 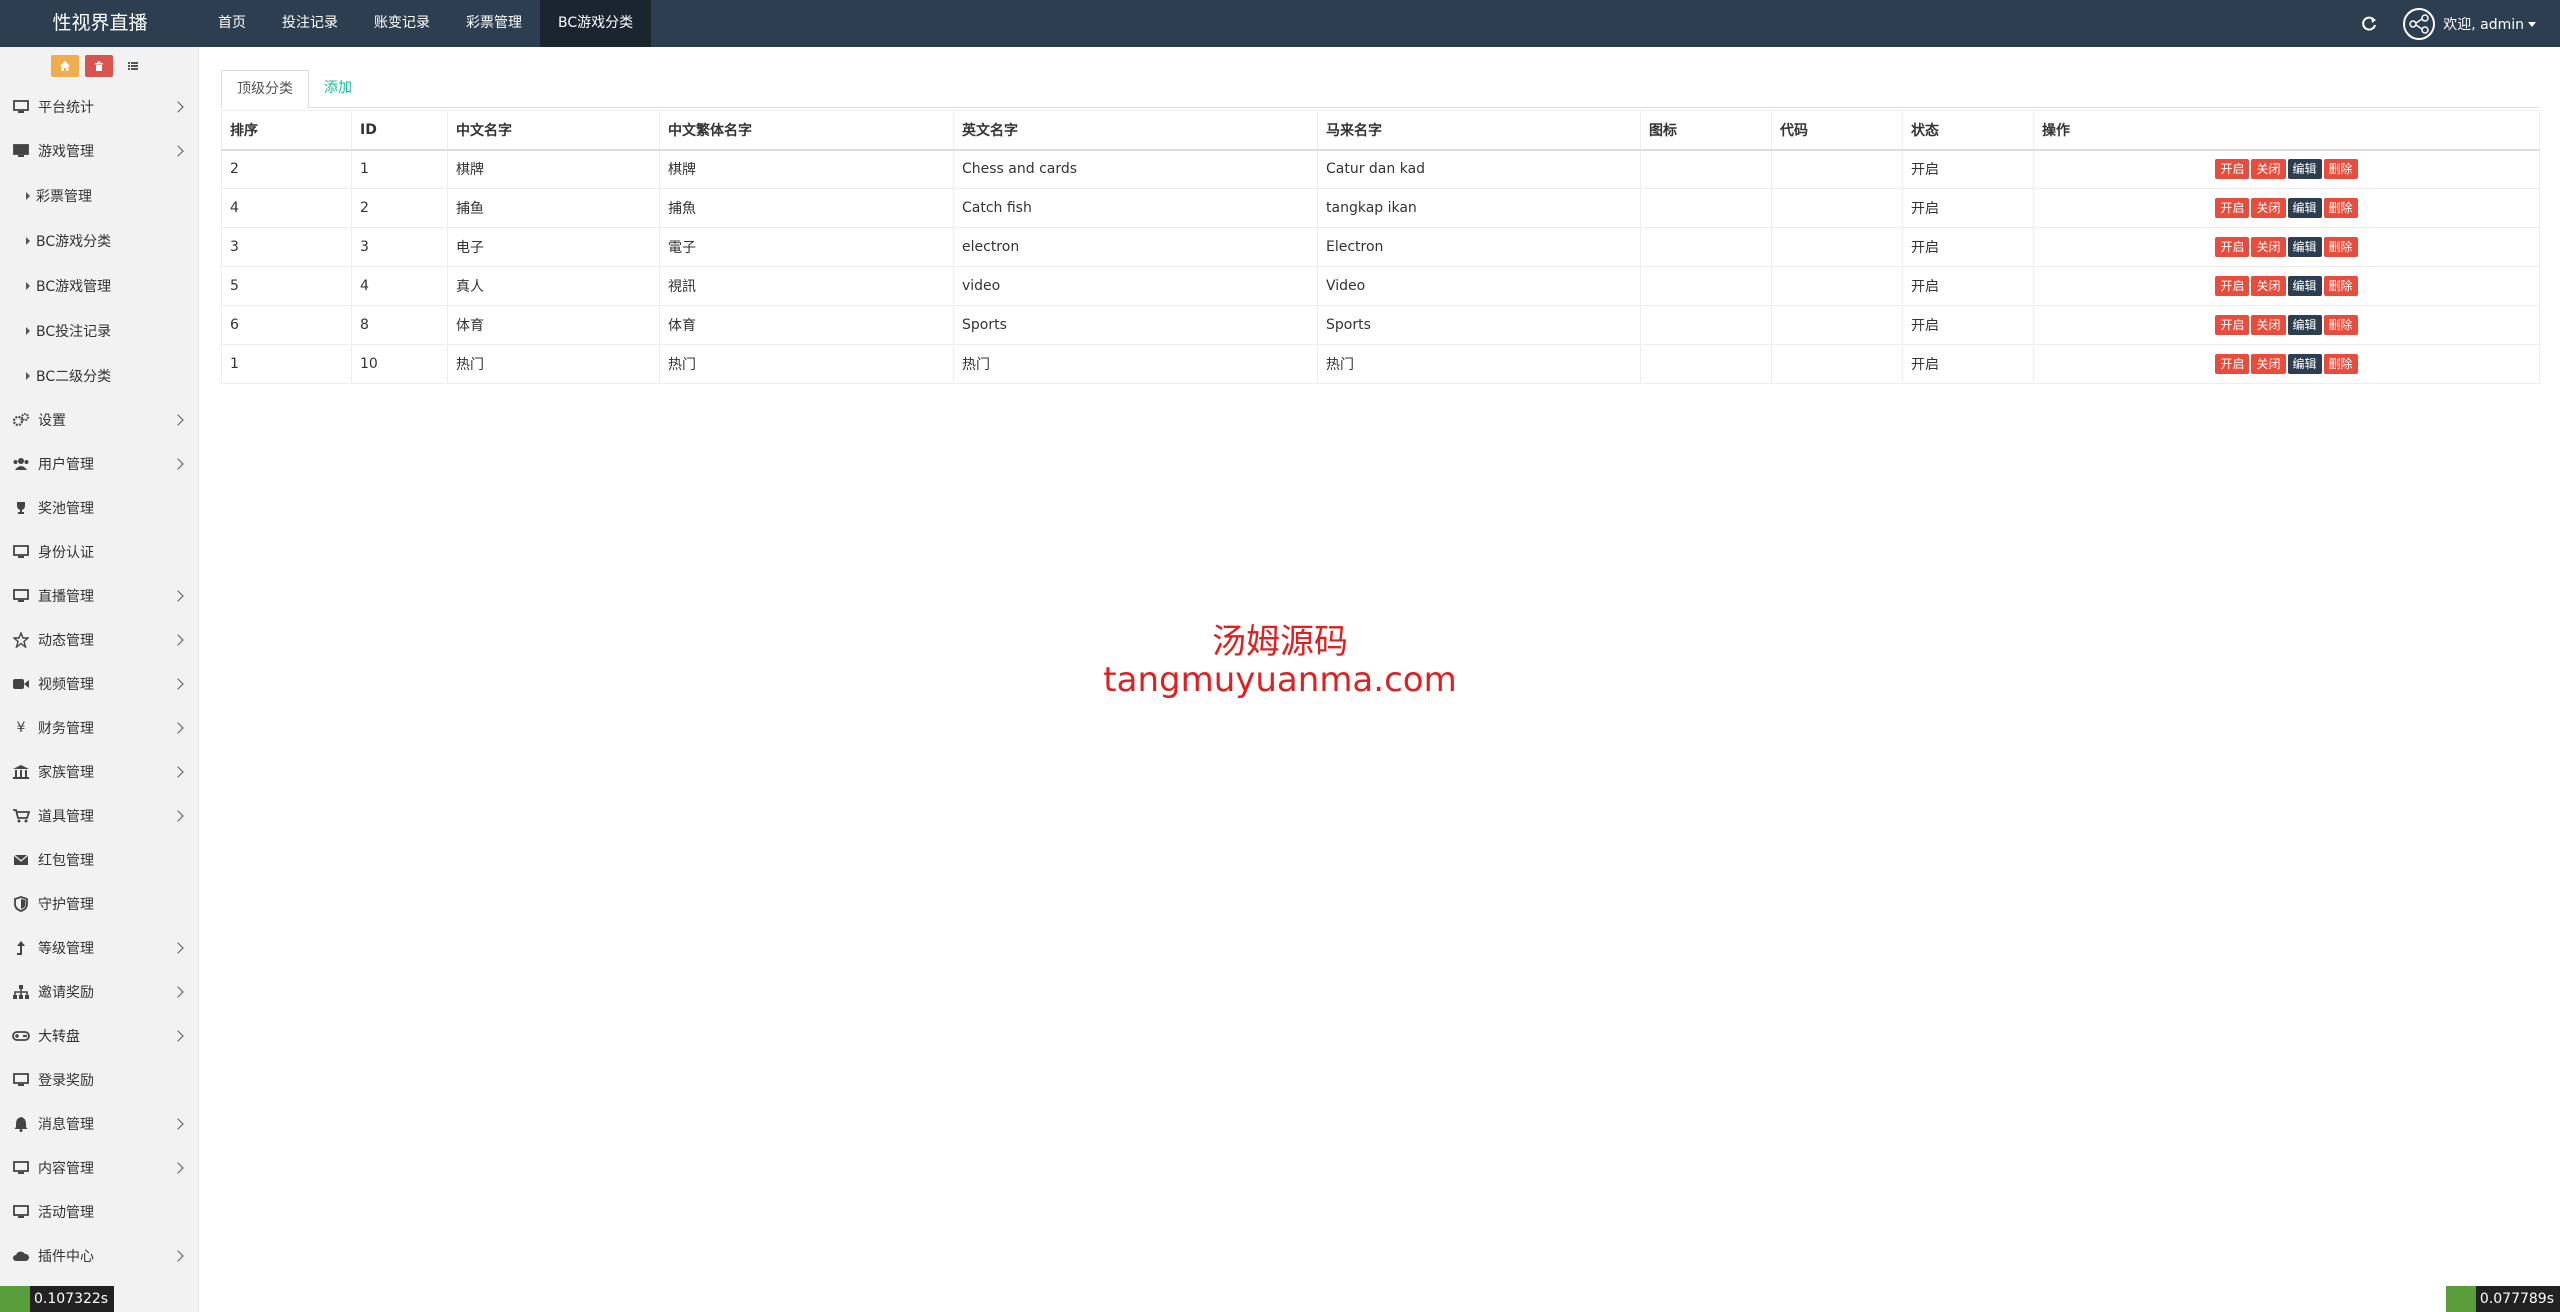 What do you see at coordinates (21, 992) in the screenshot?
I see `sitemap-icon` at bounding box center [21, 992].